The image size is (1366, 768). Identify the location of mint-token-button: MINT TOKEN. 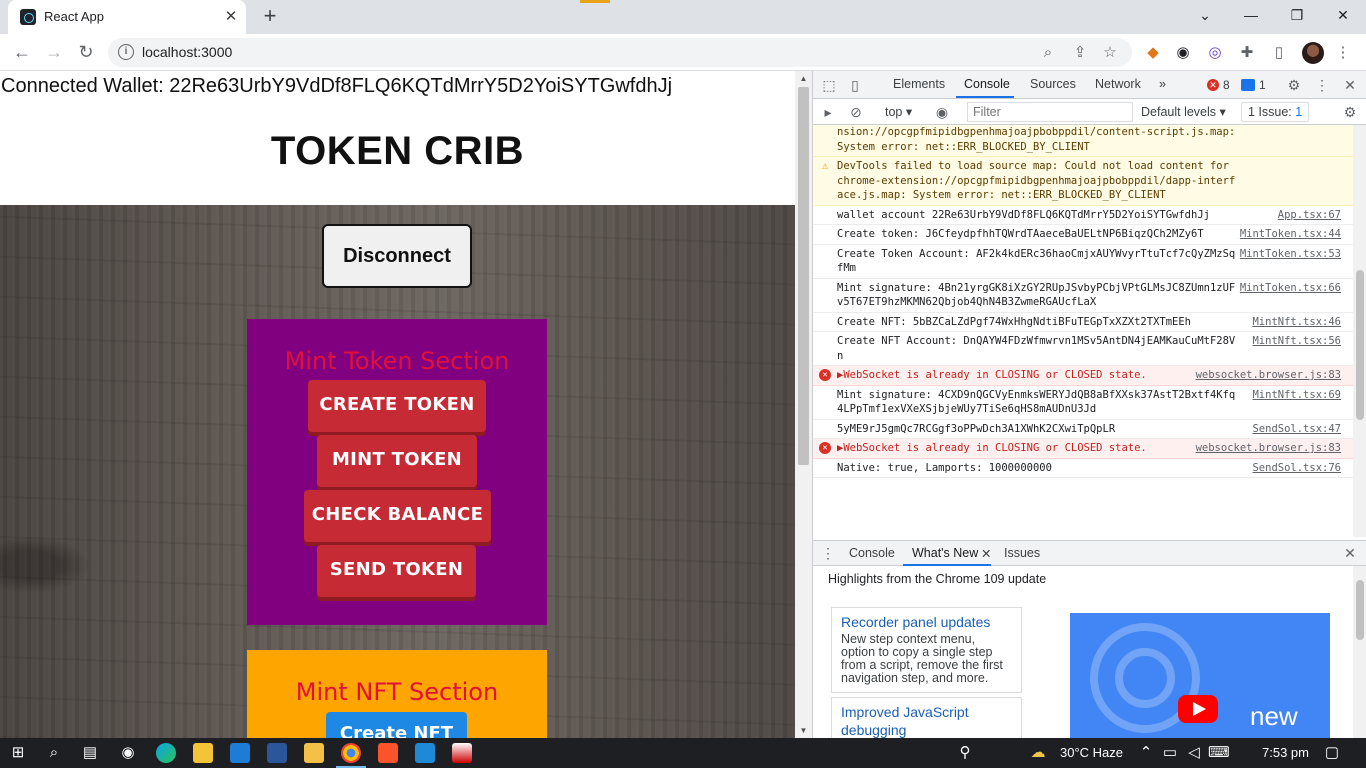
(397, 461).